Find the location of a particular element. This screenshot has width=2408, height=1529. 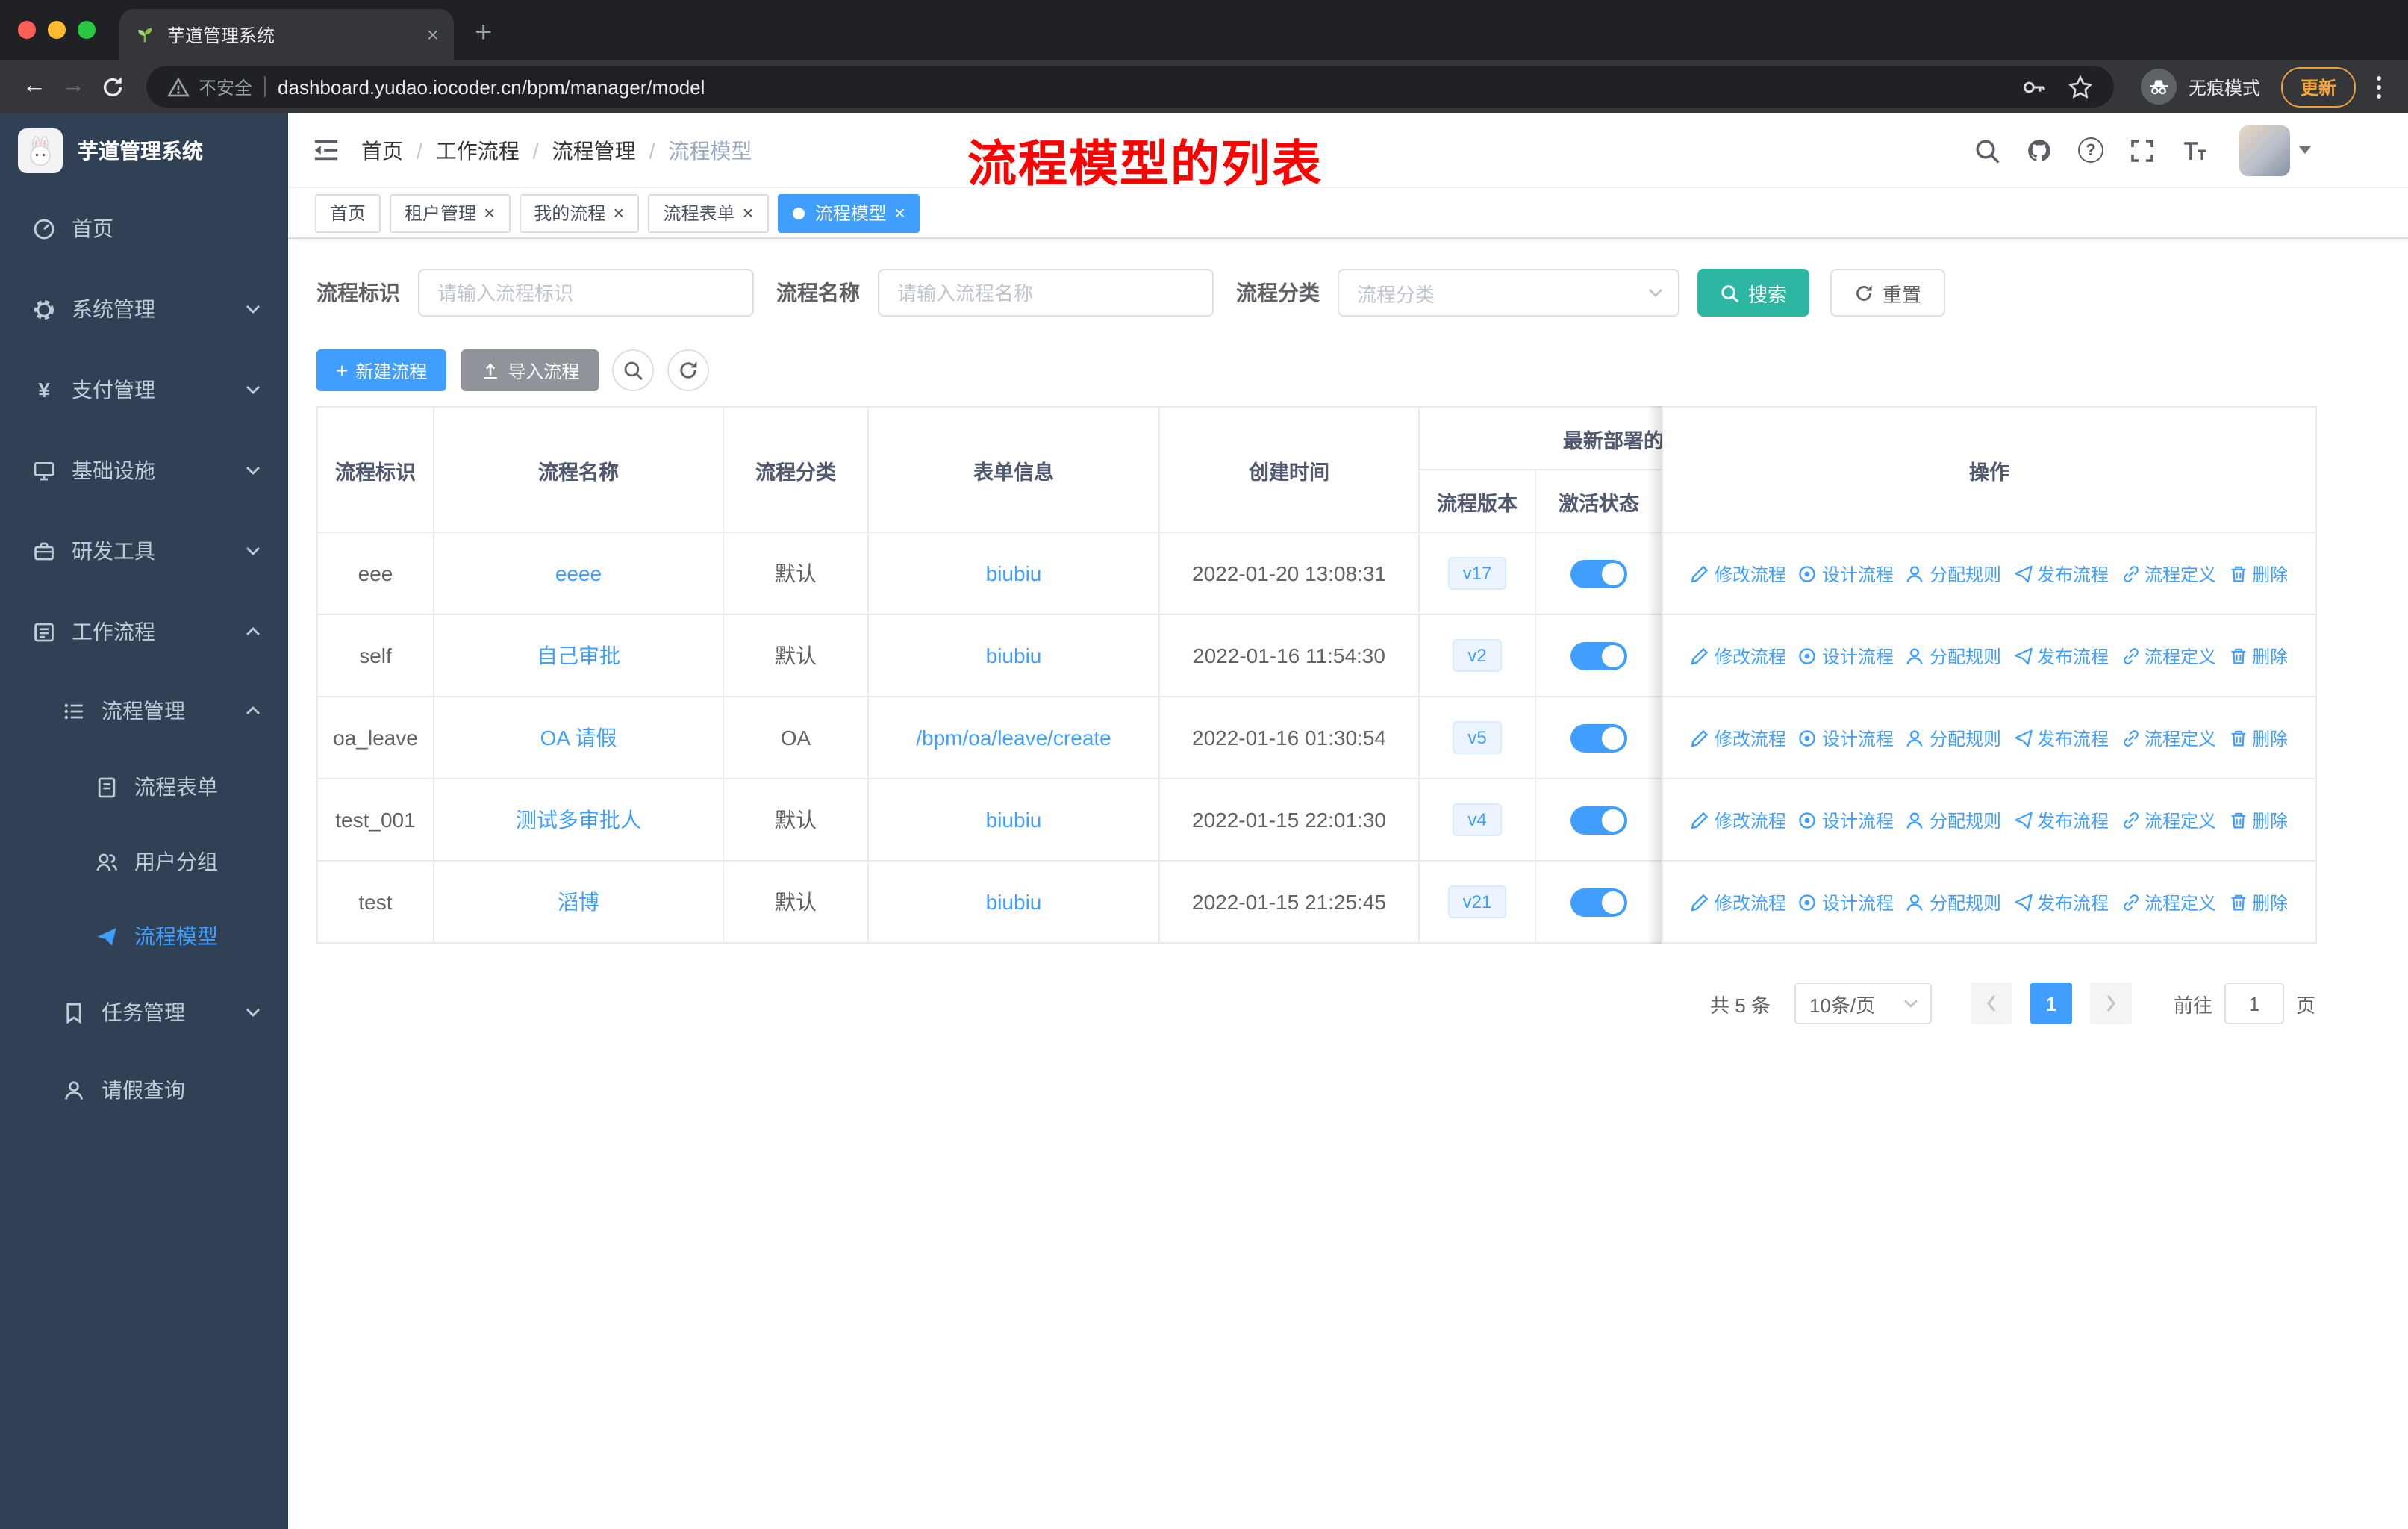

refresh-table-button is located at coordinates (688, 370).